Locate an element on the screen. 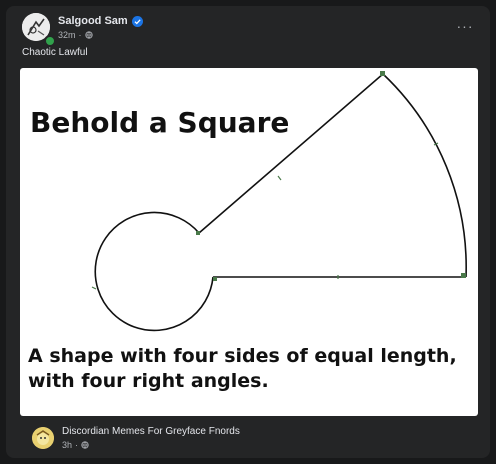 The height and width of the screenshot is (464, 496). group-avatar is located at coordinates (43, 438).